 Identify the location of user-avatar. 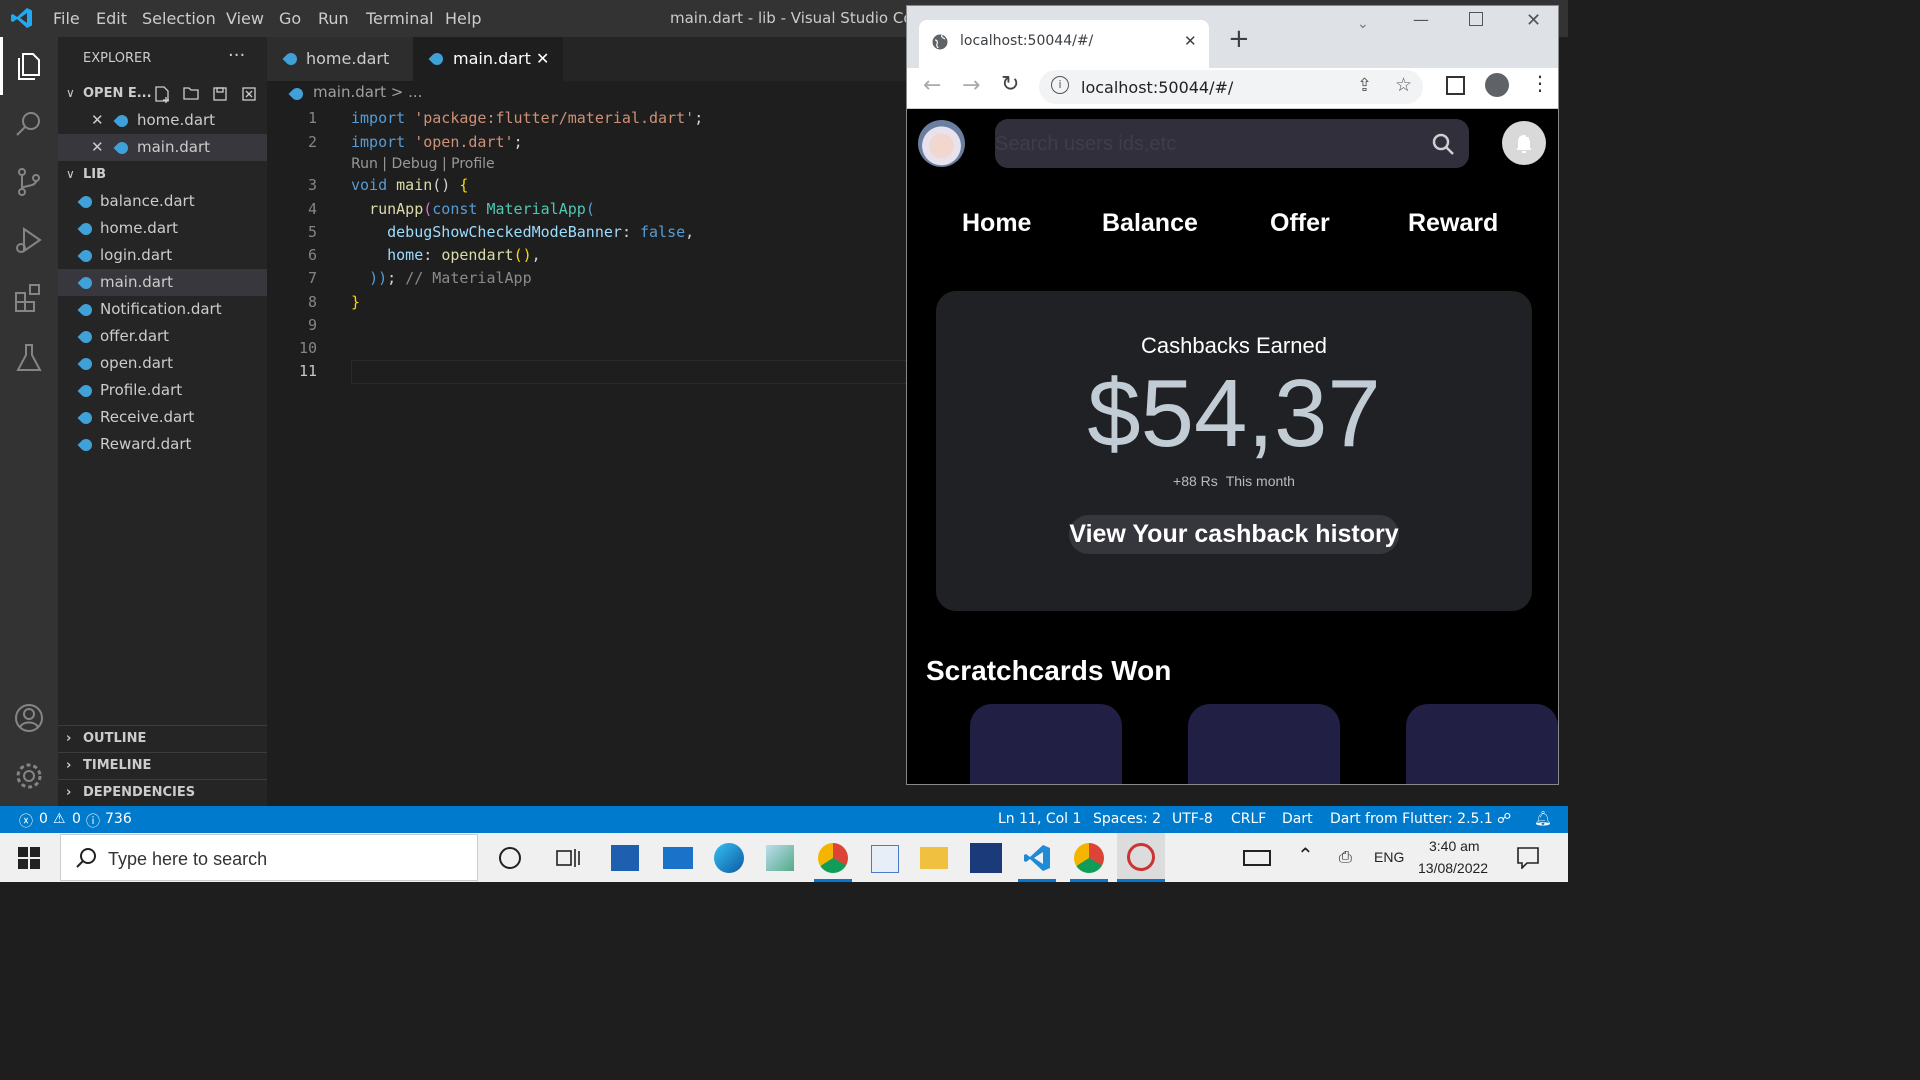
(941, 143).